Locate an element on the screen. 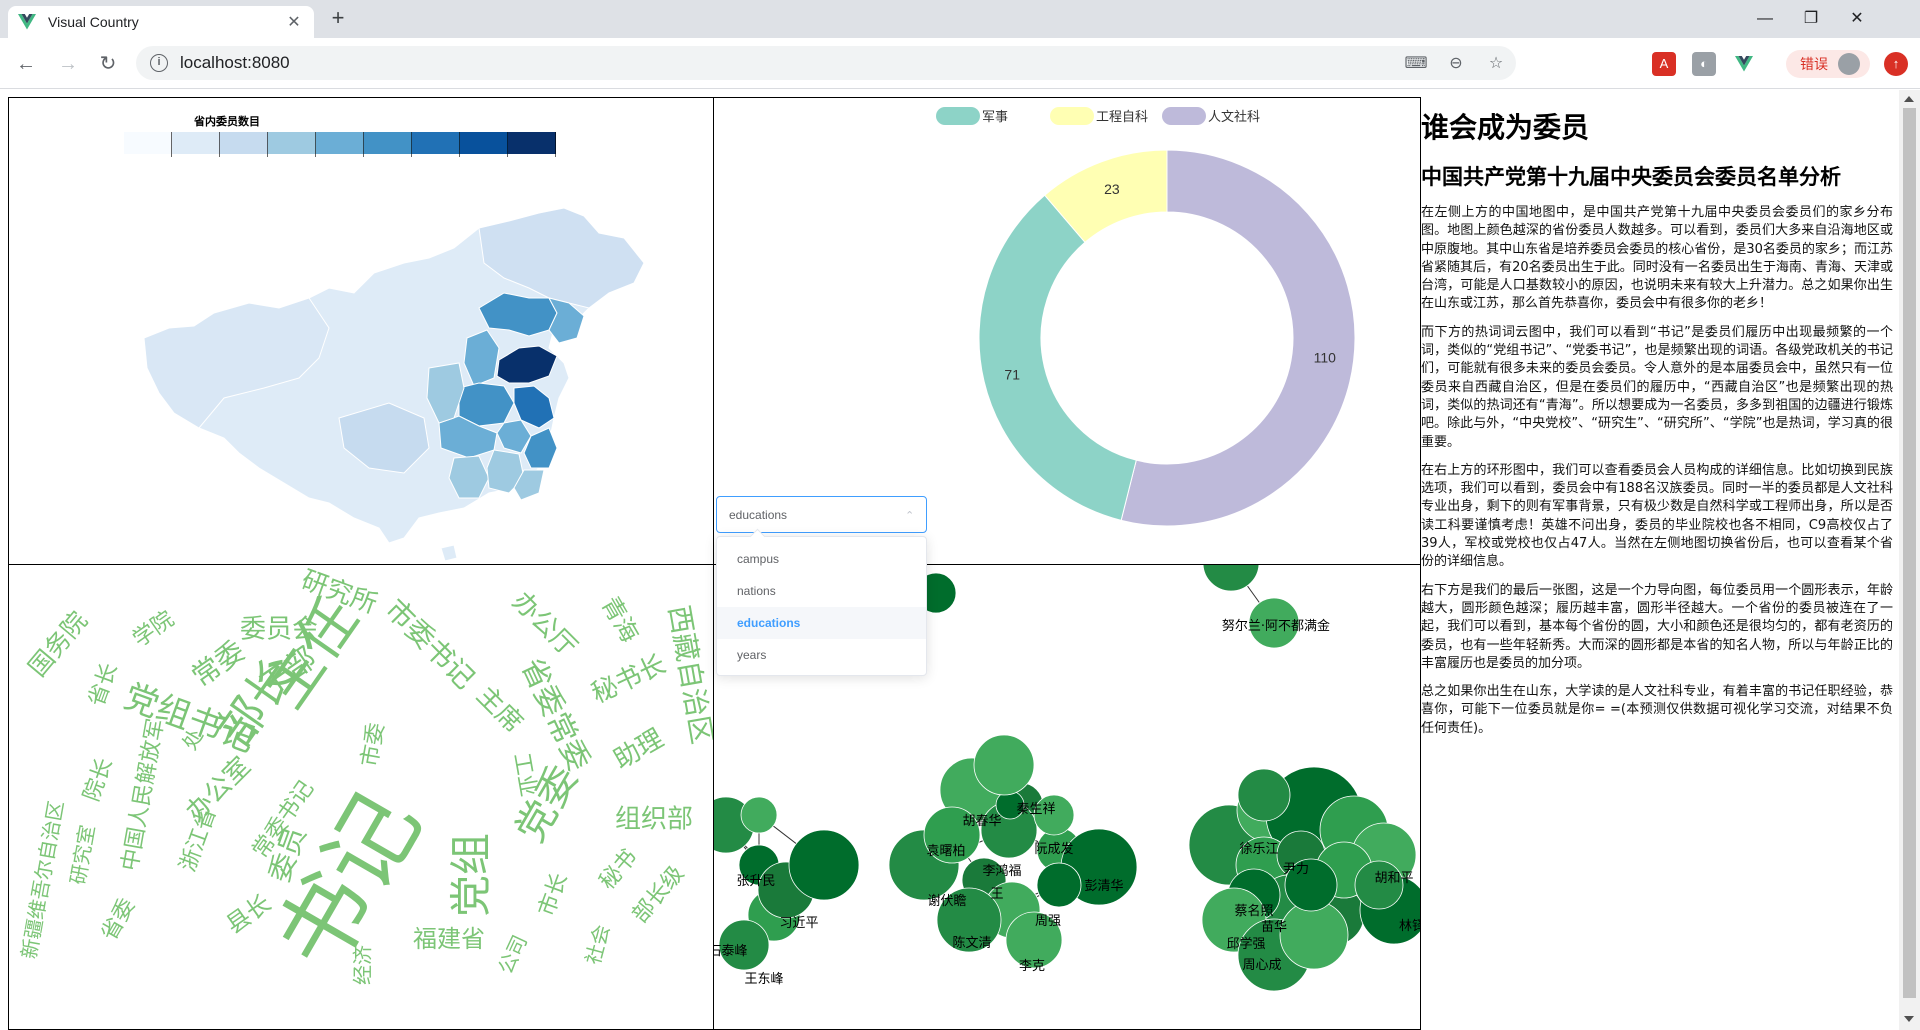 This screenshot has height=1030, width=1920. profile-error-button: 错误 is located at coordinates (1828, 64).